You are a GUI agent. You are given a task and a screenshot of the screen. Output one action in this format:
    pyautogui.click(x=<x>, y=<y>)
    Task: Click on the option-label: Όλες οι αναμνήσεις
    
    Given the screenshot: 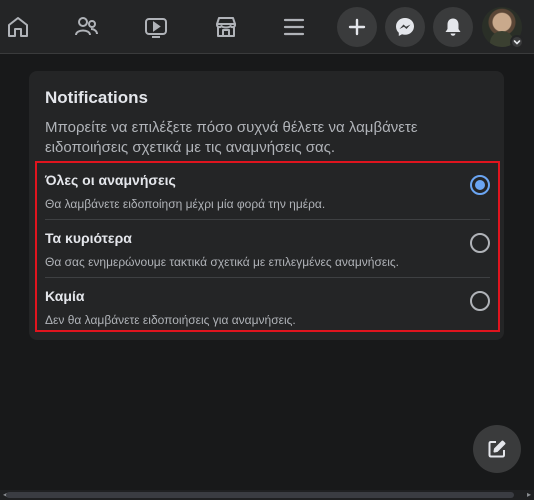 What is the action you would take?
    pyautogui.click(x=110, y=180)
    